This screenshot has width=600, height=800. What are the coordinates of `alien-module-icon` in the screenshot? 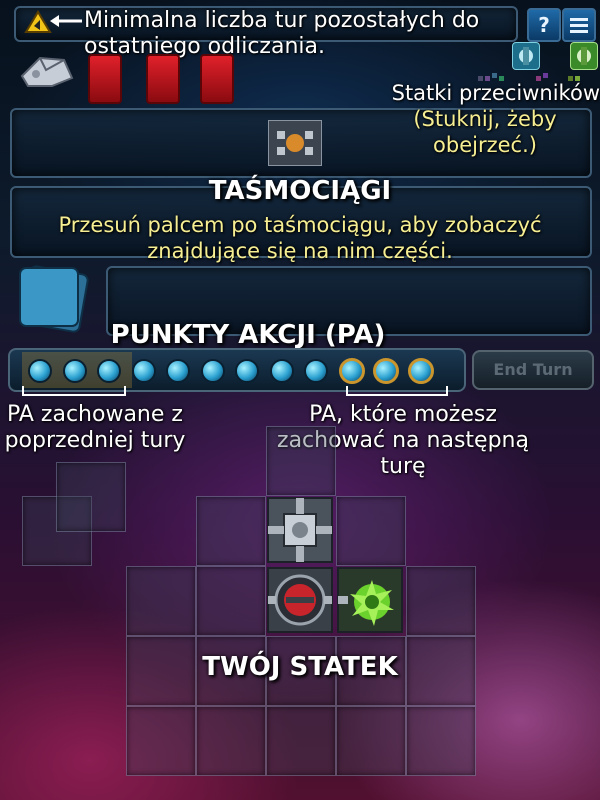 It's located at (370, 600).